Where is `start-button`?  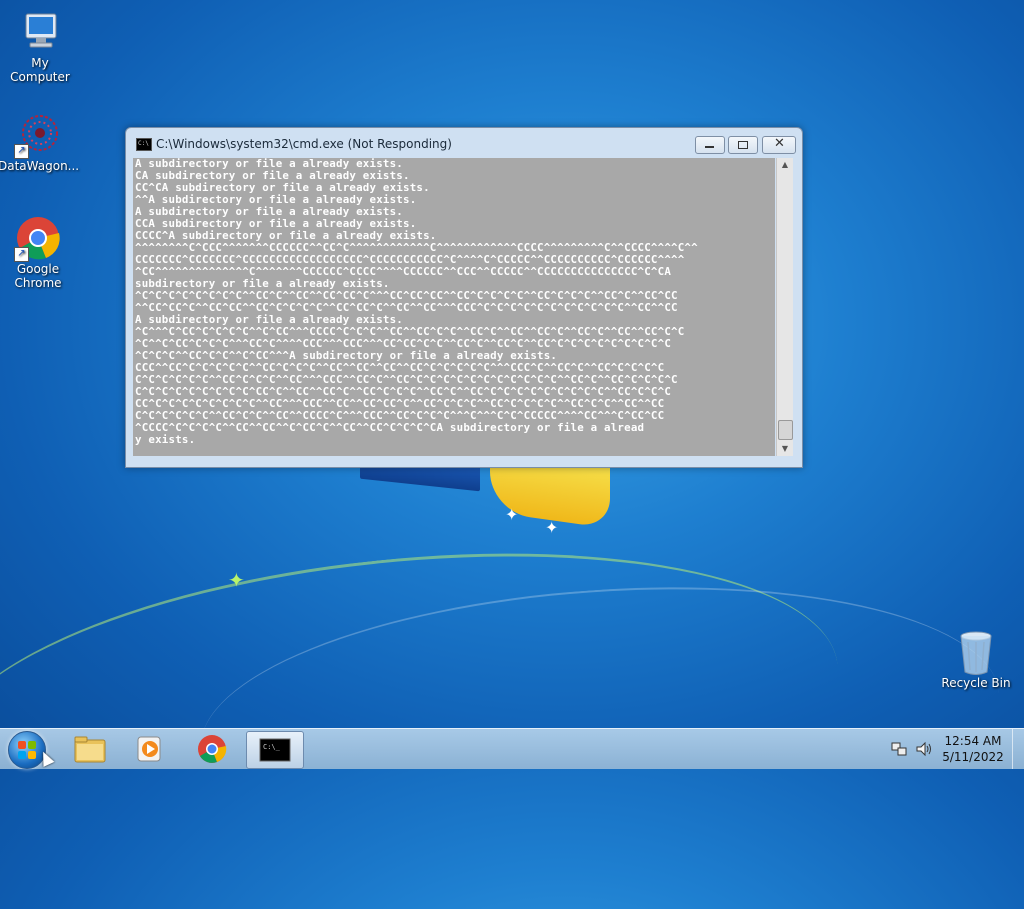 start-button is located at coordinates (27, 750).